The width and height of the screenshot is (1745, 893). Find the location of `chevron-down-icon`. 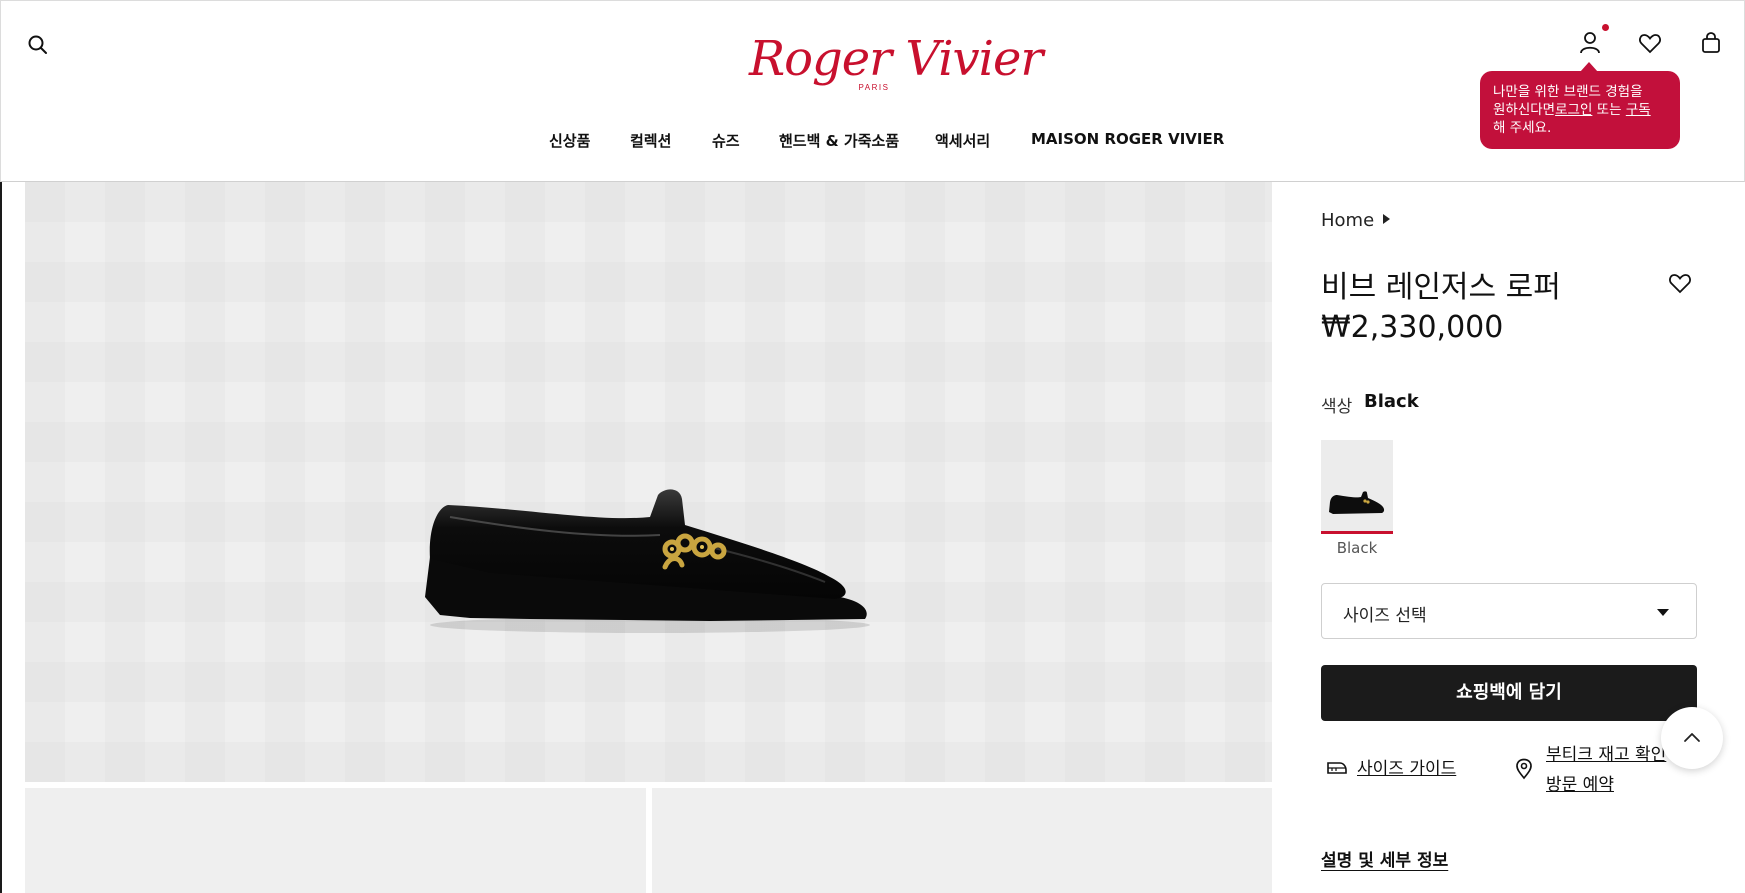

chevron-down-icon is located at coordinates (1663, 612).